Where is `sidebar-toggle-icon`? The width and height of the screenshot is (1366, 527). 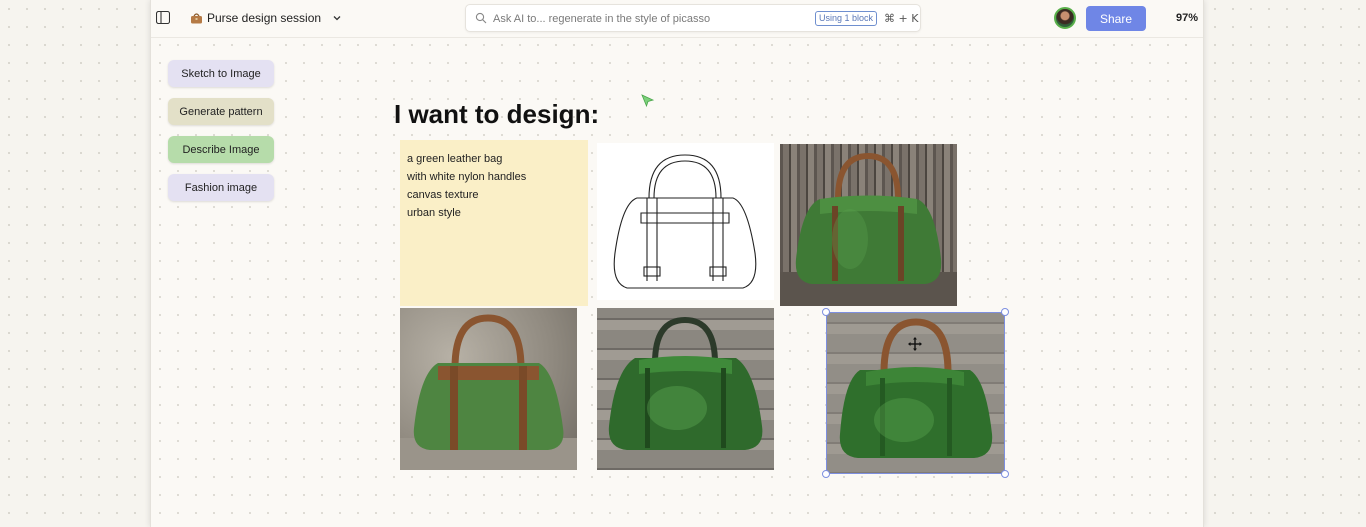
sidebar-toggle-icon is located at coordinates (163, 17).